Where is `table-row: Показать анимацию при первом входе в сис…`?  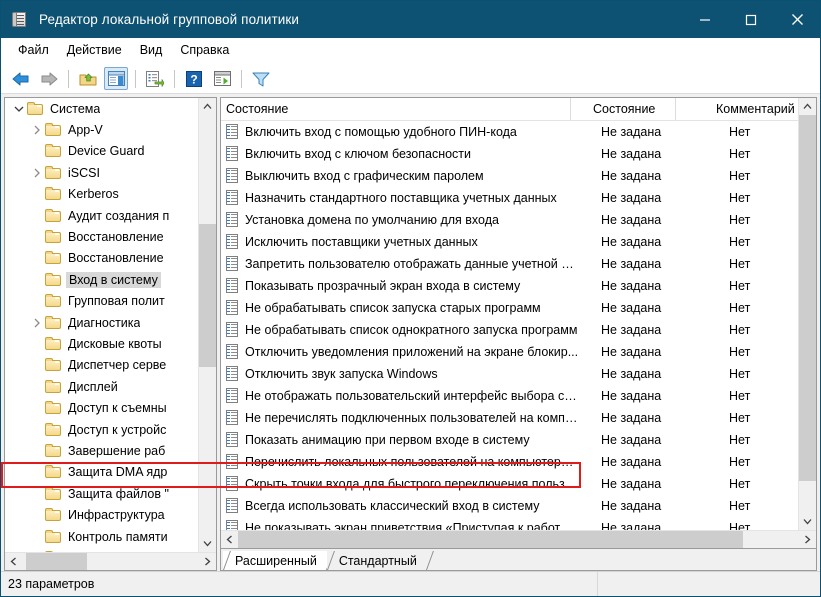
table-row: Показать анимацию при первом входе в сис… is located at coordinates (509, 440).